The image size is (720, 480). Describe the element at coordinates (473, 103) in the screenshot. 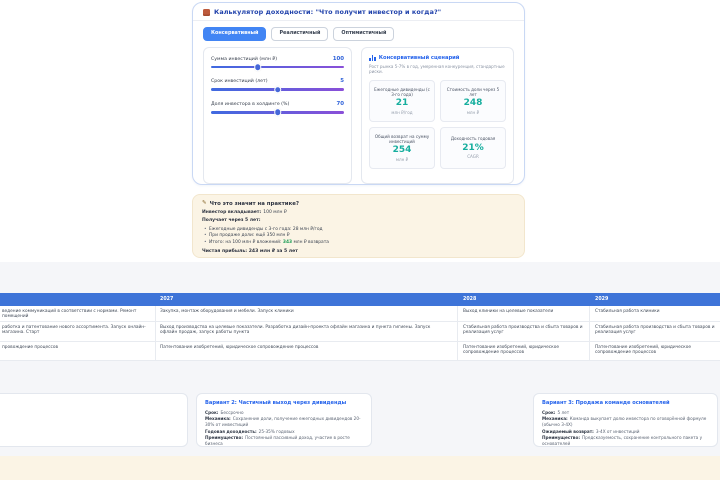

I see `metric-value: 248` at that location.